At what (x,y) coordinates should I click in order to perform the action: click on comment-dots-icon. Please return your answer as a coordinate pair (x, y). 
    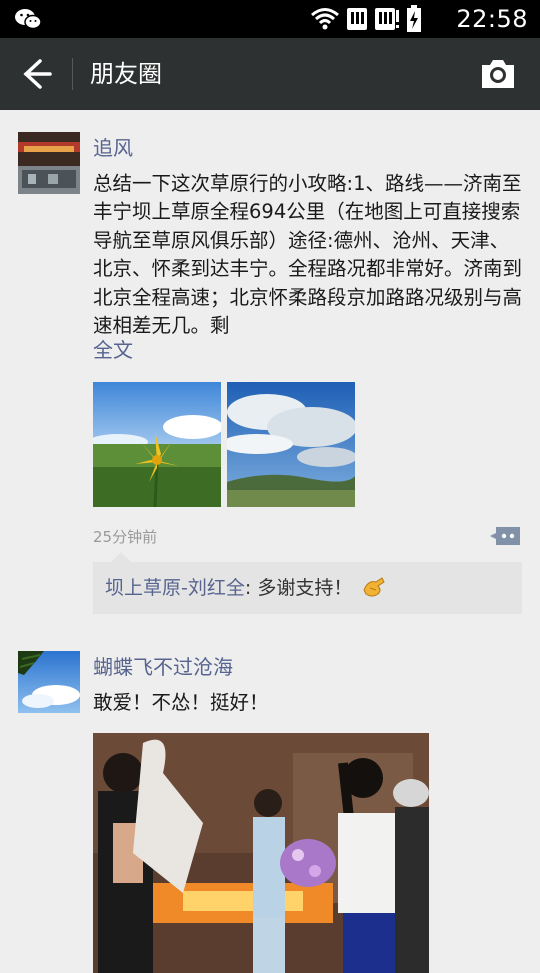
    Looking at the image, I should click on (505, 536).